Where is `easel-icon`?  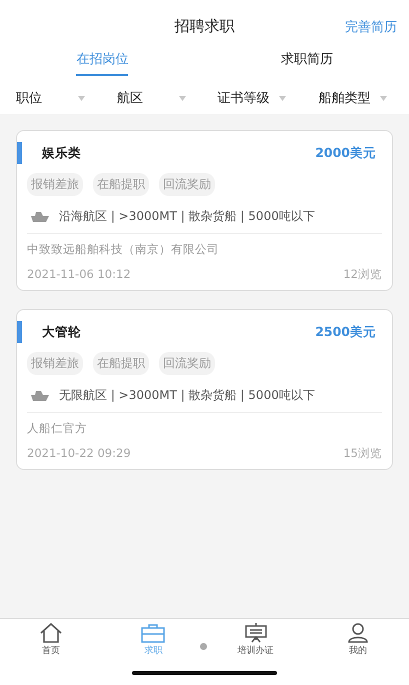 easel-icon is located at coordinates (256, 633).